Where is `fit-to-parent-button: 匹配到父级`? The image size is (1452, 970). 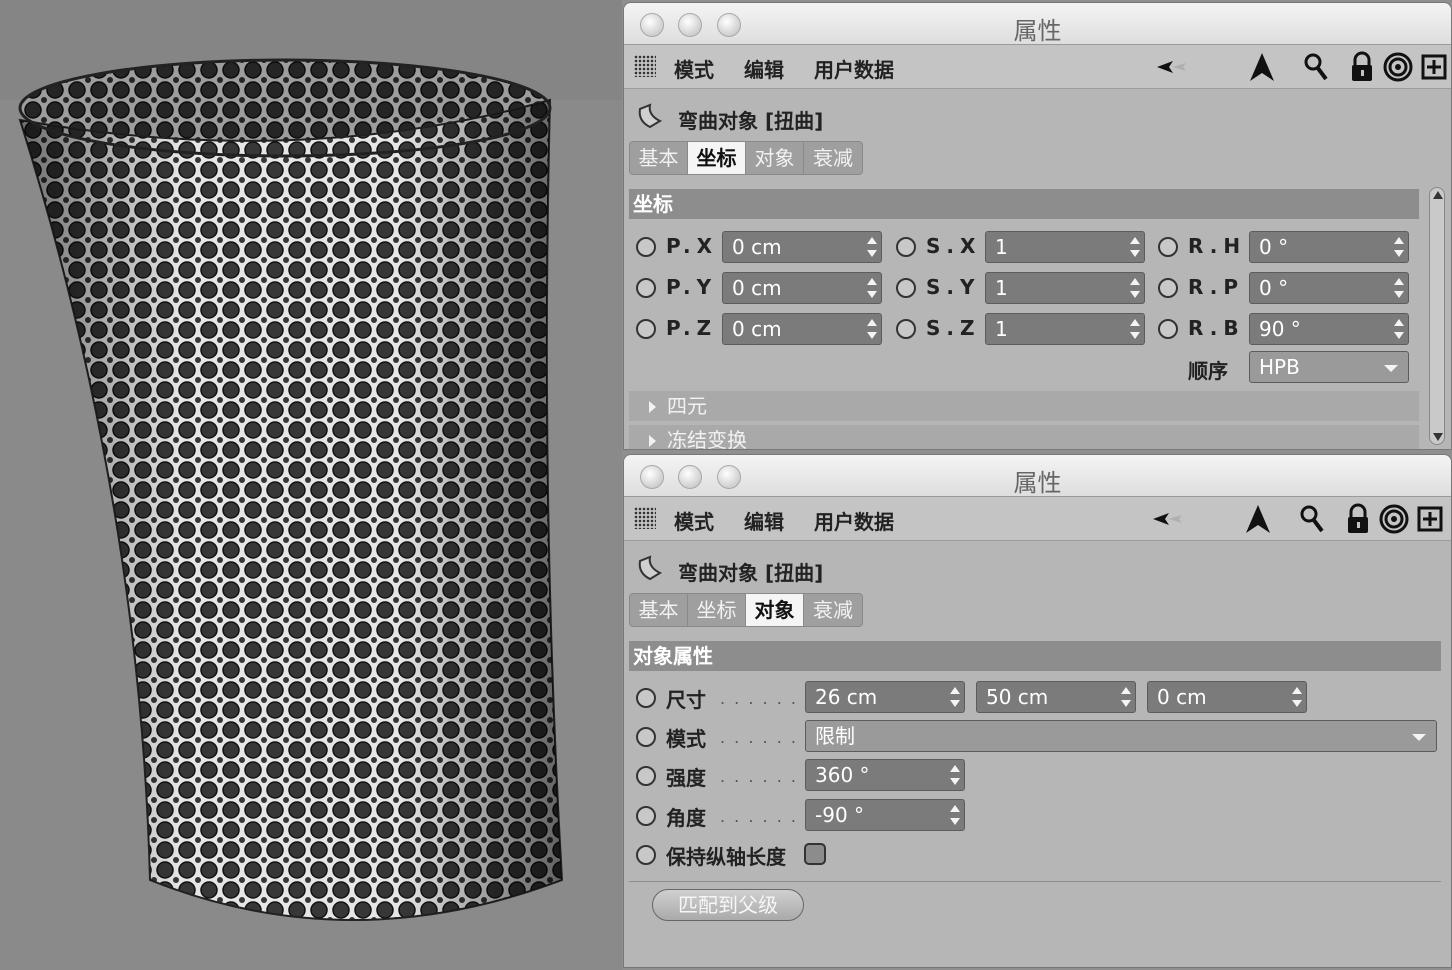
fit-to-parent-button: 匹配到父级 is located at coordinates (728, 905).